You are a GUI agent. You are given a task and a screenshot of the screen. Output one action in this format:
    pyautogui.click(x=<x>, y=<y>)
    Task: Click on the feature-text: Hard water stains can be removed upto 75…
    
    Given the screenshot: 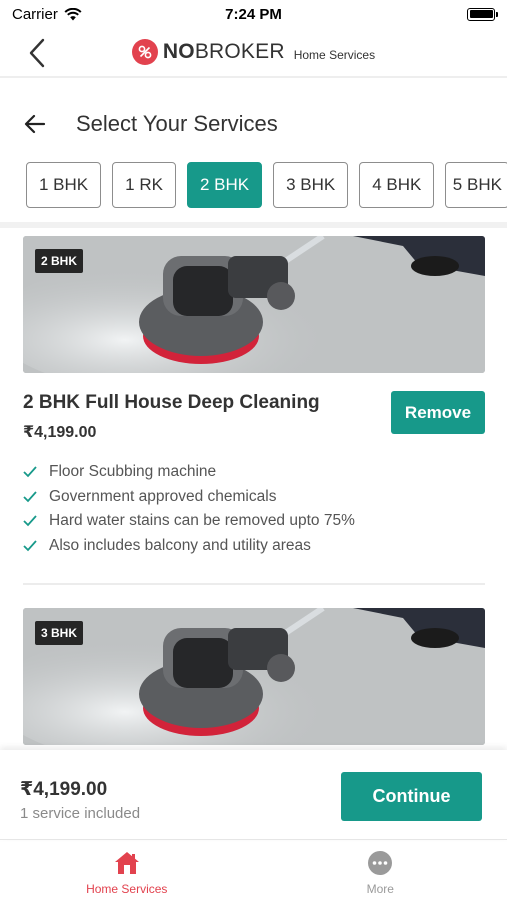 What is the action you would take?
    pyautogui.click(x=202, y=521)
    